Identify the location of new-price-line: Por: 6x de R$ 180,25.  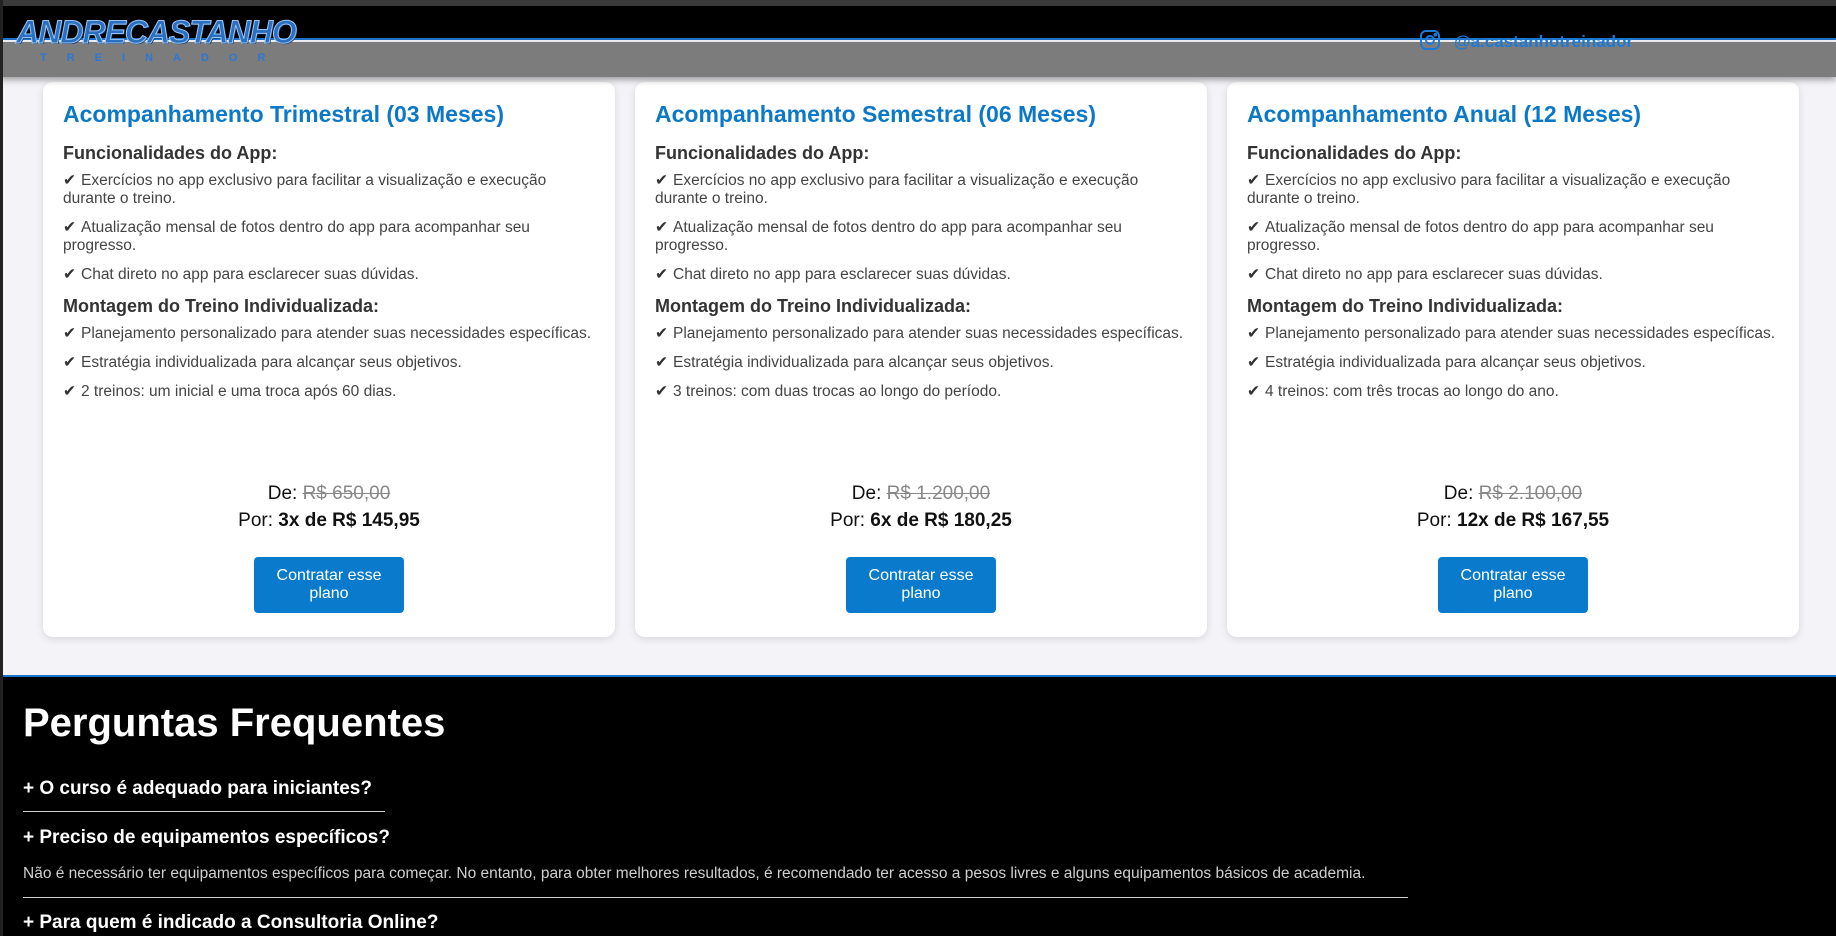
(921, 520).